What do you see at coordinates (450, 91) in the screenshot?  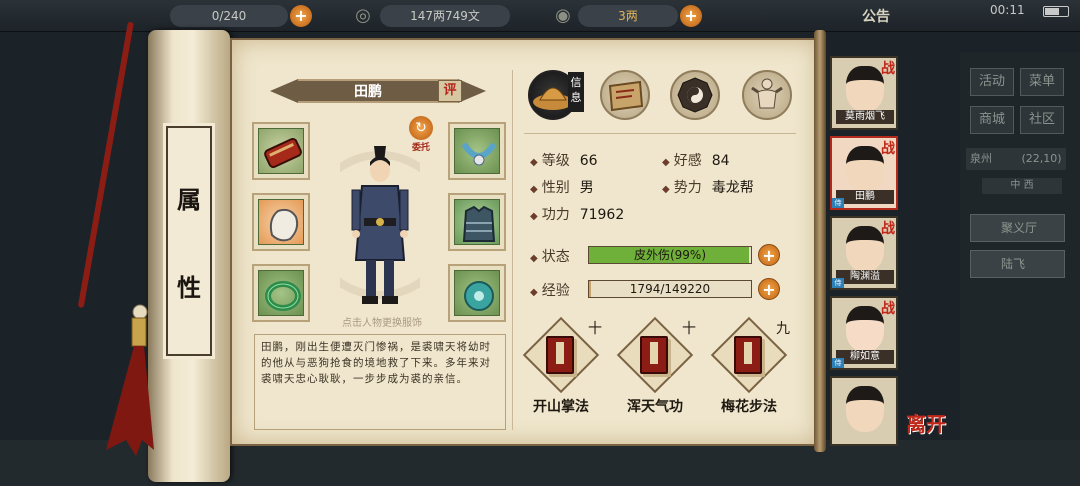 I see `rate-button: 评` at bounding box center [450, 91].